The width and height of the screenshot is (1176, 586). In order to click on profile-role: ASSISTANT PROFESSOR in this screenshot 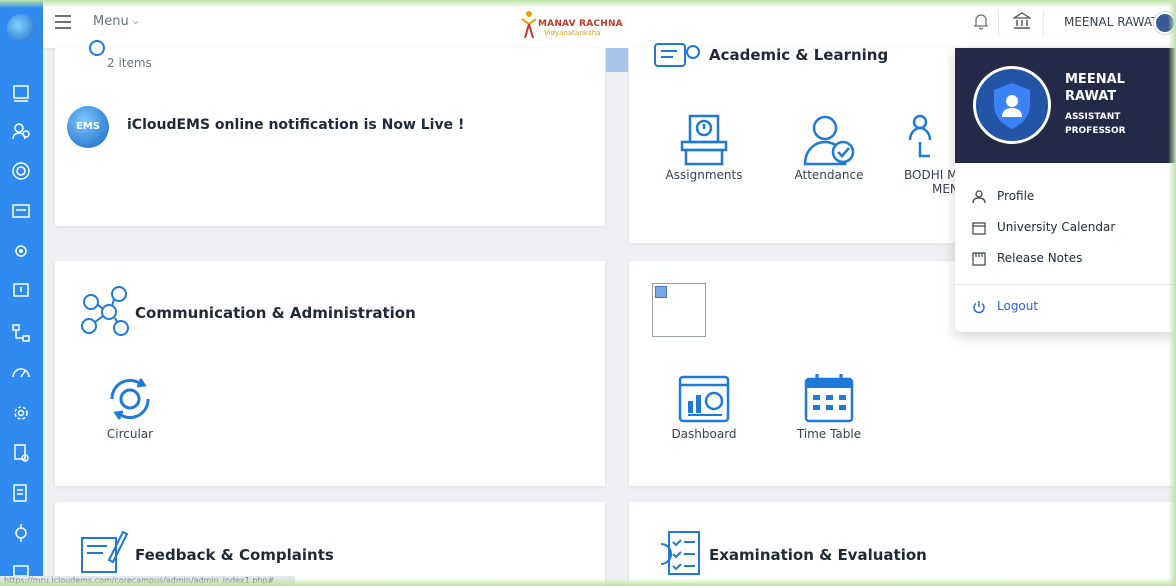, I will do `click(1095, 124)`.